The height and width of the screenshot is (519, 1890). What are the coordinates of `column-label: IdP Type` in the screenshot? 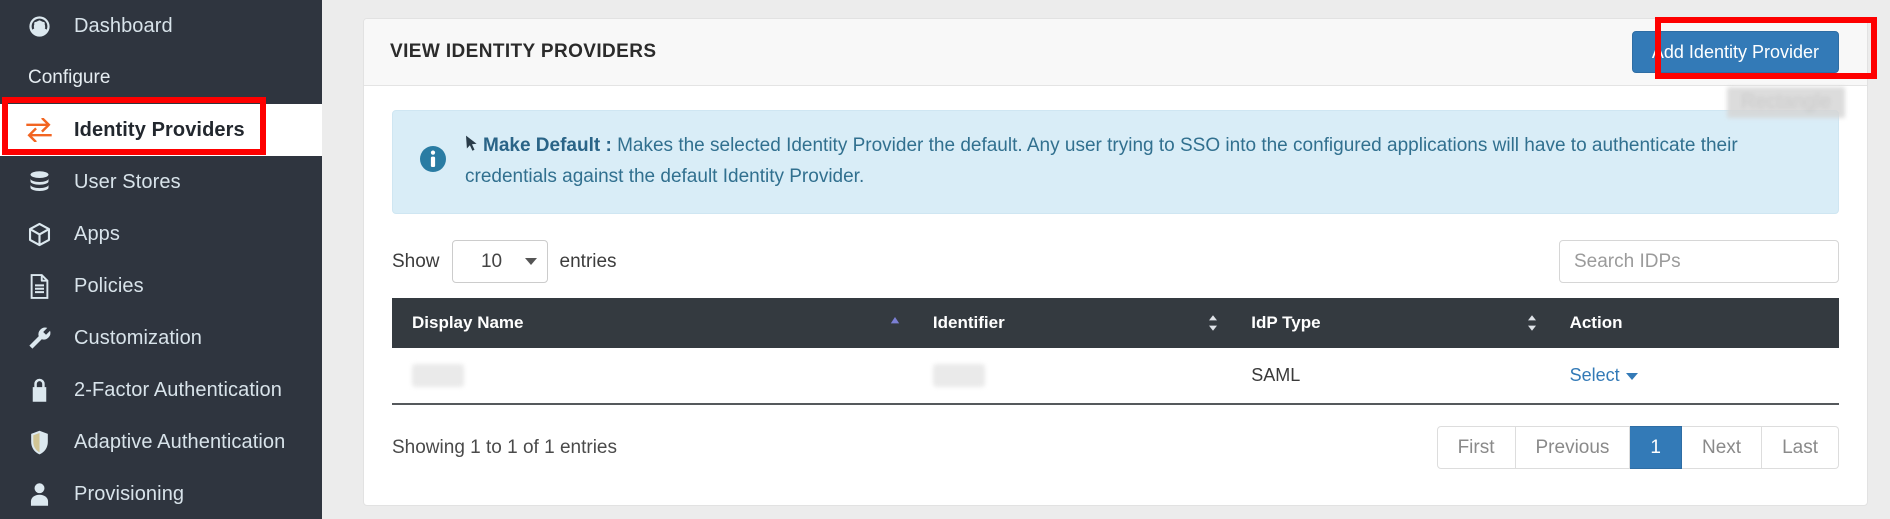 It's located at (1286, 322).